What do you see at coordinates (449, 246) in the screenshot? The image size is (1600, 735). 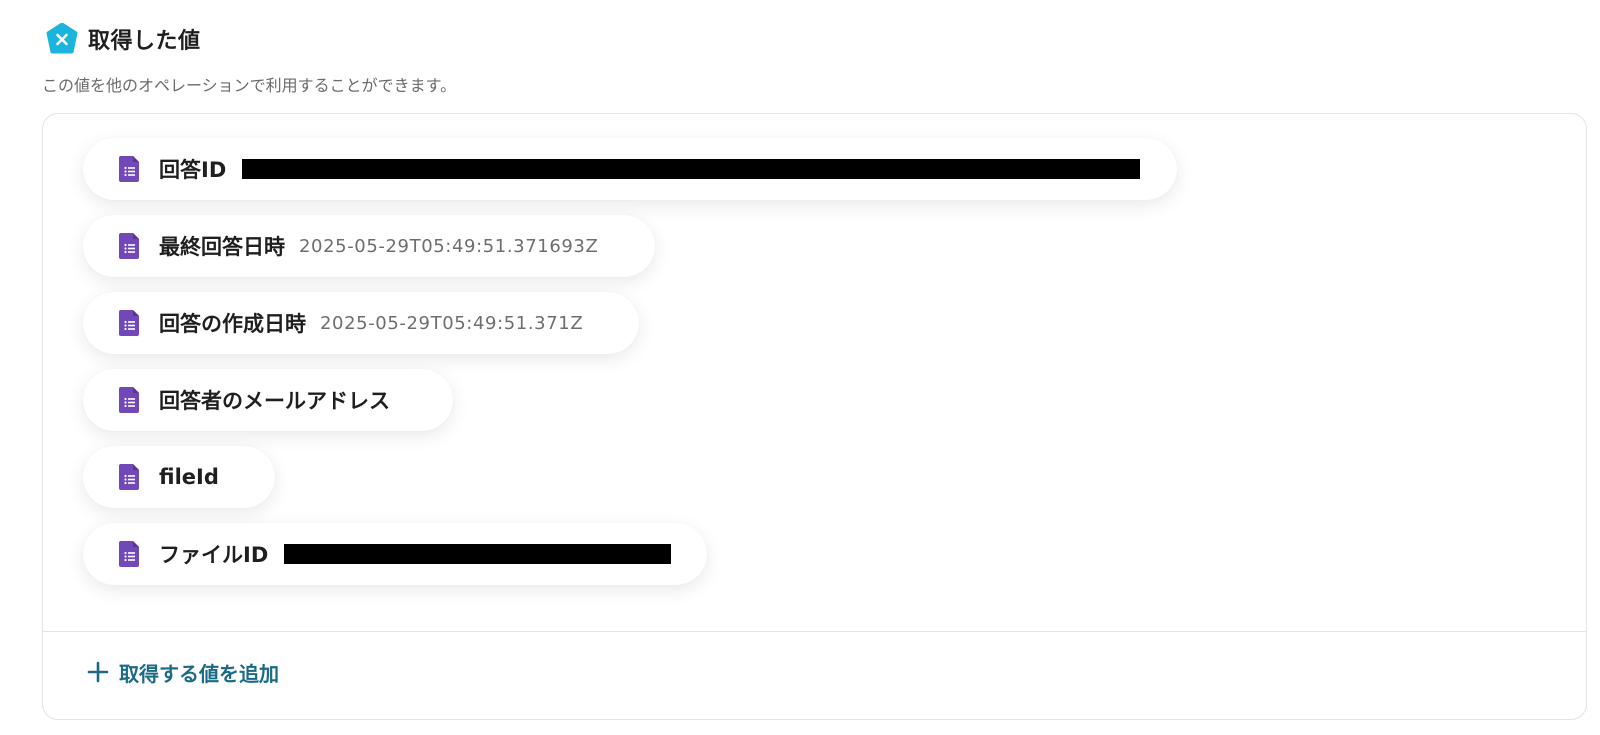 I see `output-field-value: 2025-05-29T05:49:51.371693Z` at bounding box center [449, 246].